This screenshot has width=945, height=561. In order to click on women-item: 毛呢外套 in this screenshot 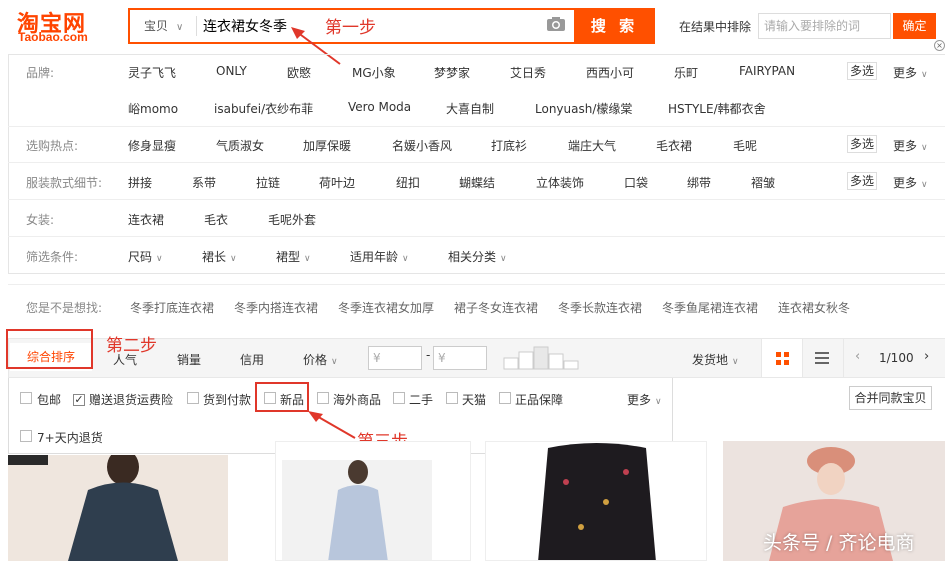, I will do `click(292, 219)`.